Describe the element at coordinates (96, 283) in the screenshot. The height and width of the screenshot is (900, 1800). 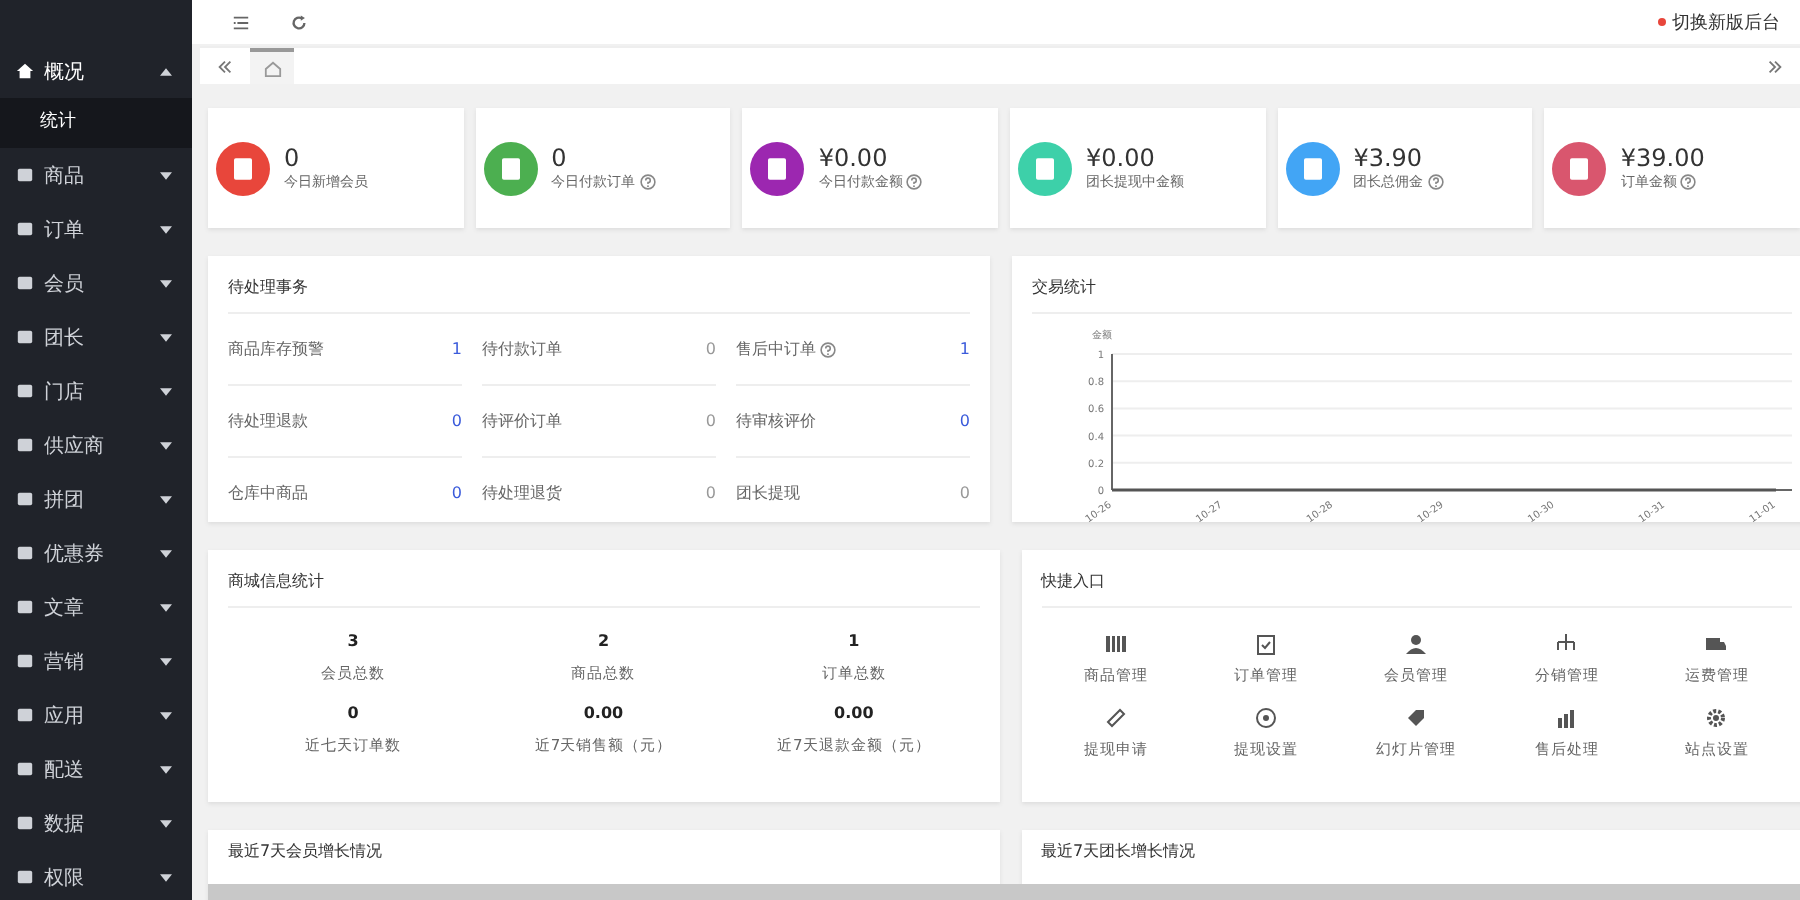
I see `sidebar-item: 会员` at that location.